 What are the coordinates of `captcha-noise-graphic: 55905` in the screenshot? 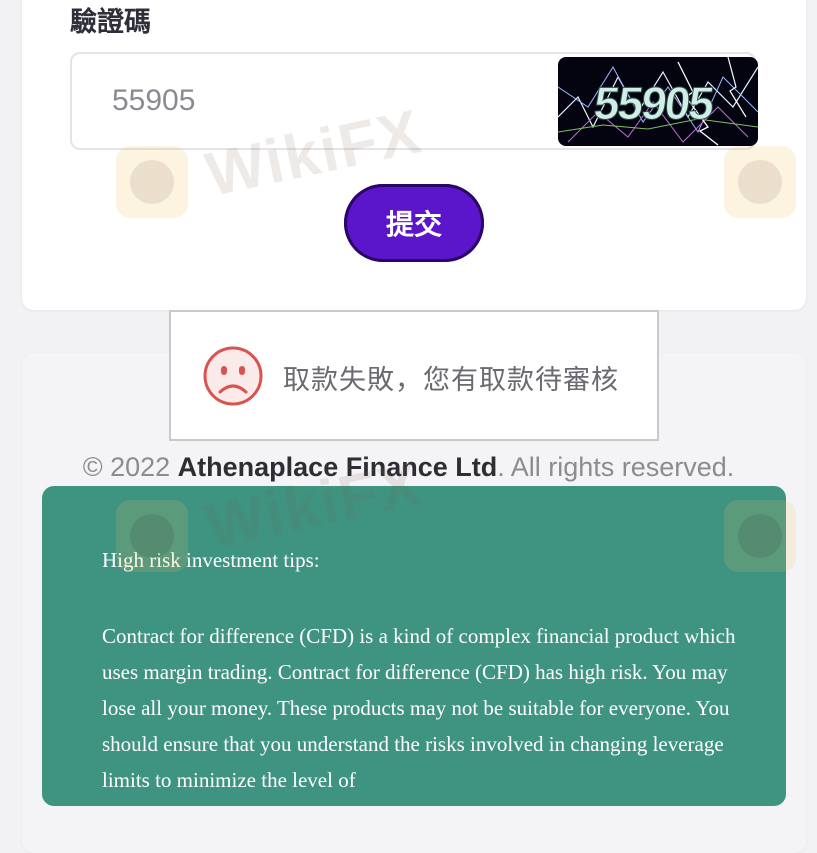 It's located at (658, 101).